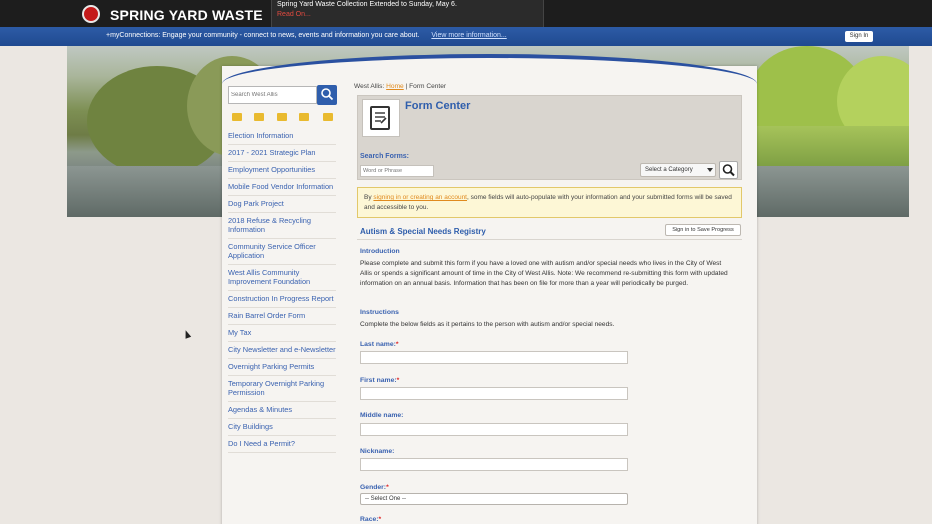  I want to click on print-icon, so click(282, 117).